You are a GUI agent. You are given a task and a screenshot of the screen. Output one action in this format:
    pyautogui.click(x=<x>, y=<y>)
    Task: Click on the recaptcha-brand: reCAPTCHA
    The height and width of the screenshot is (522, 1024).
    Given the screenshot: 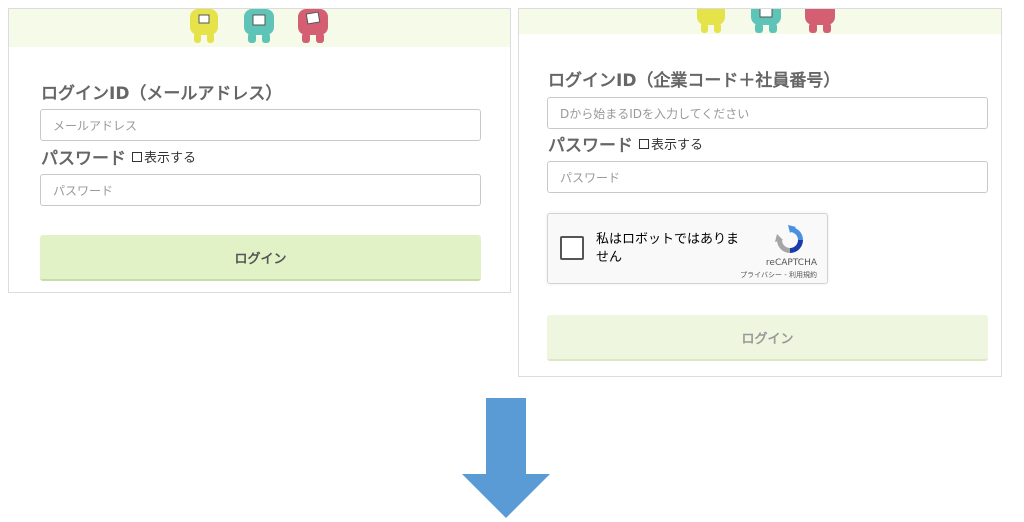 What is the action you would take?
    pyautogui.click(x=791, y=263)
    